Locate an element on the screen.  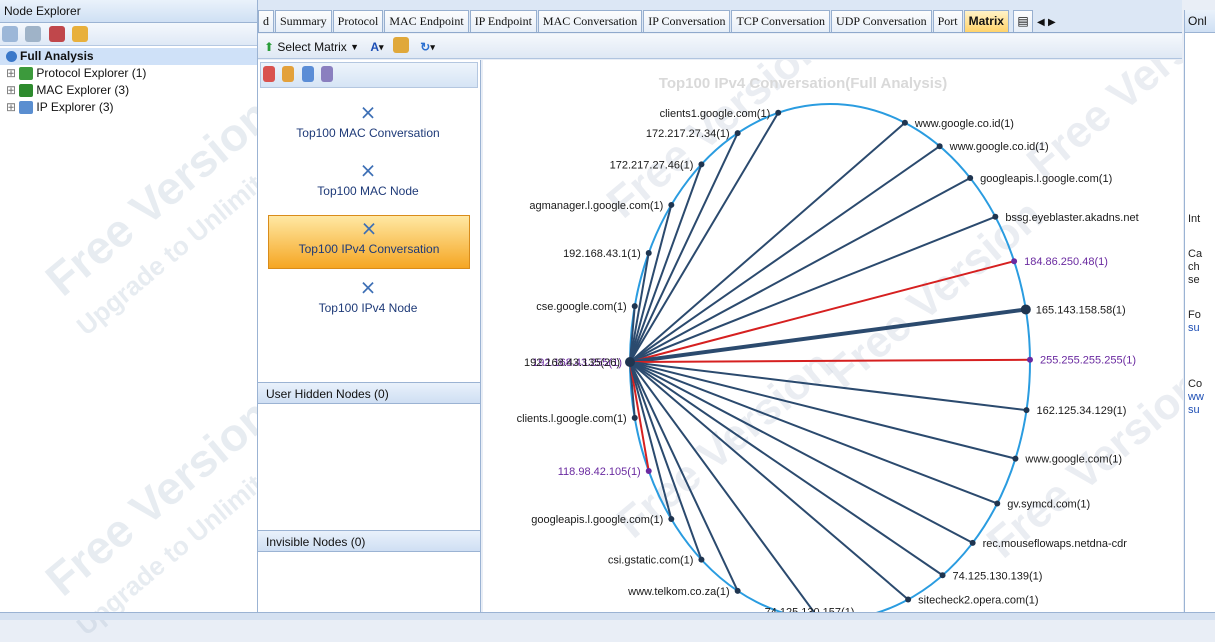
node-label: 184.86.250.48(1) is located at coordinates (1066, 262).